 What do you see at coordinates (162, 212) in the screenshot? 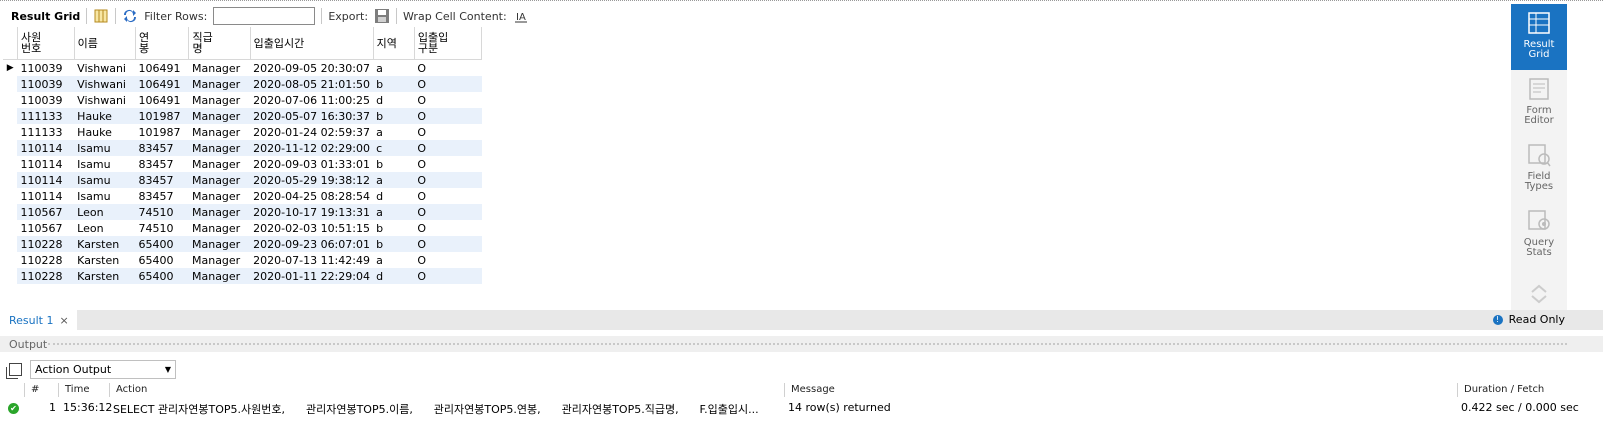
I see `table-cell: 74510` at bounding box center [162, 212].